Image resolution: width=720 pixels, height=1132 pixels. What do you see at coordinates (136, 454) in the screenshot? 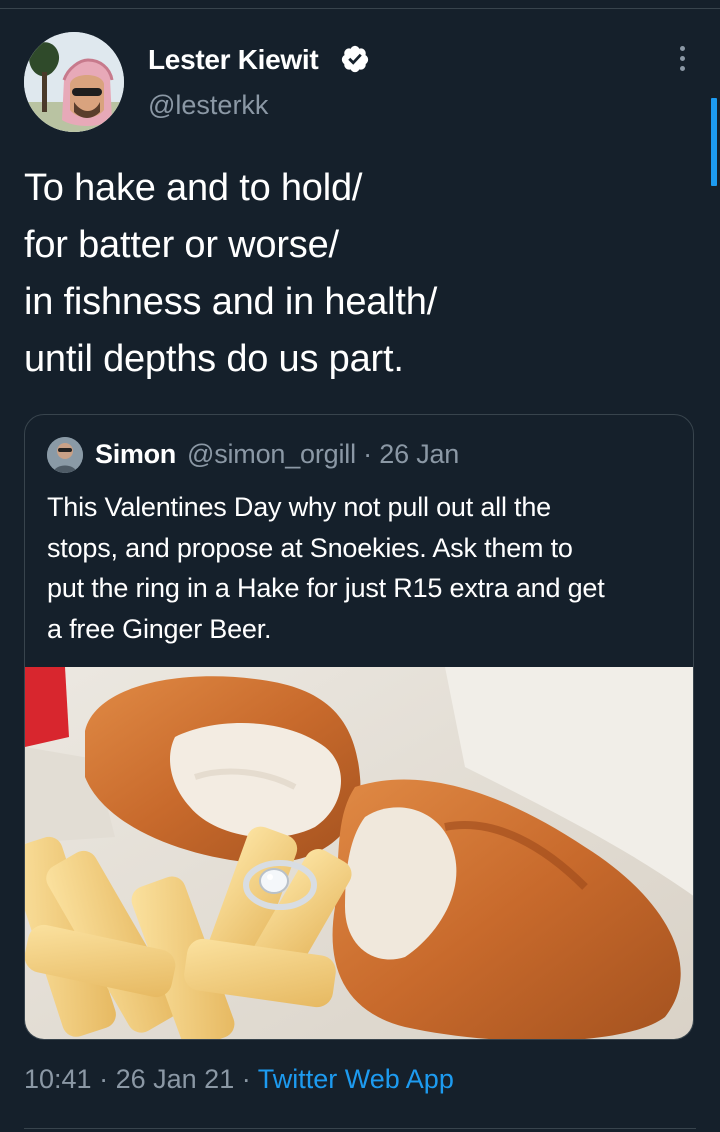
I see `quoted-author-name: Simon` at bounding box center [136, 454].